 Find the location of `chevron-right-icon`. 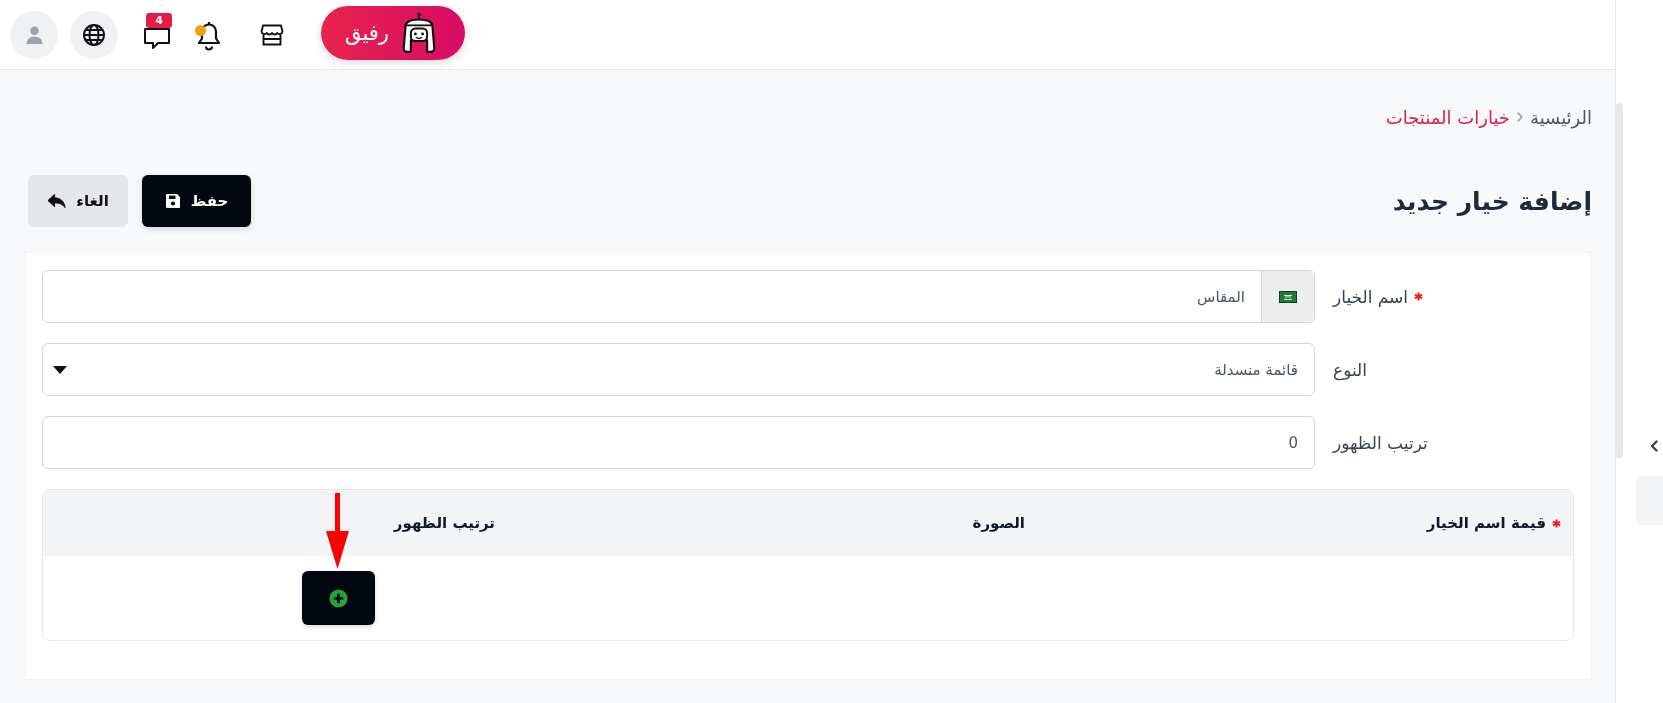

chevron-right-icon is located at coordinates (1520, 117).